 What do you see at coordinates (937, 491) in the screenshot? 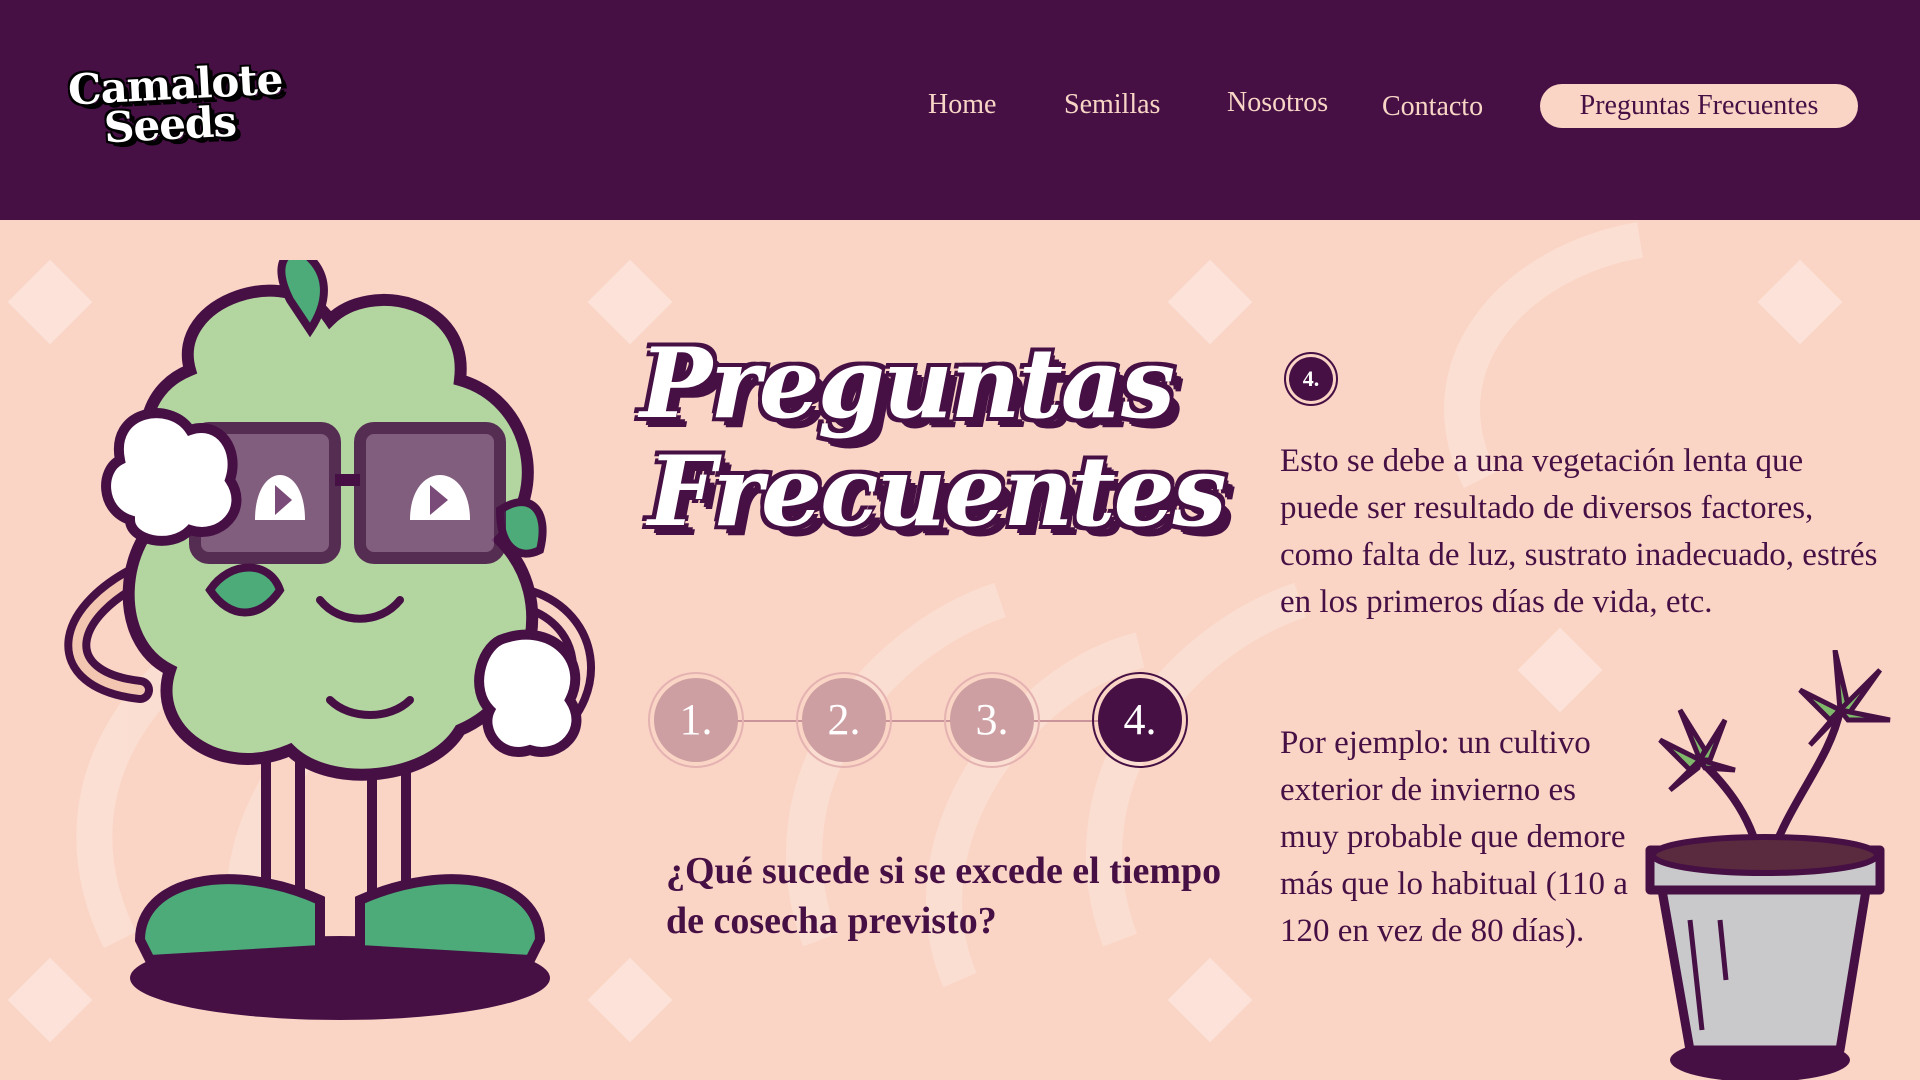
I see `page-title-line2: Frecuentes` at bounding box center [937, 491].